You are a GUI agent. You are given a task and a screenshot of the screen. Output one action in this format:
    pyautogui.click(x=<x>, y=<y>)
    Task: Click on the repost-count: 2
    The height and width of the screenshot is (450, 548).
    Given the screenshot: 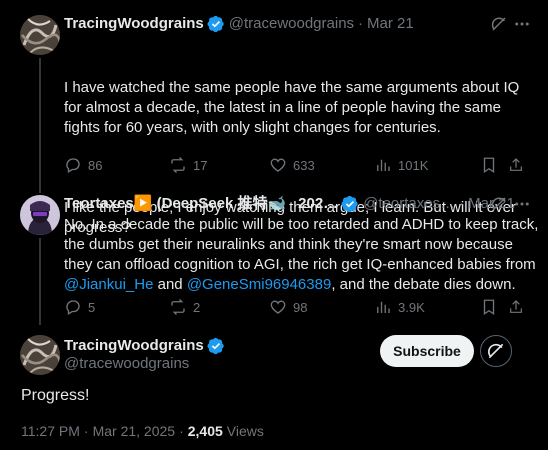 What is the action you would take?
    pyautogui.click(x=197, y=307)
    